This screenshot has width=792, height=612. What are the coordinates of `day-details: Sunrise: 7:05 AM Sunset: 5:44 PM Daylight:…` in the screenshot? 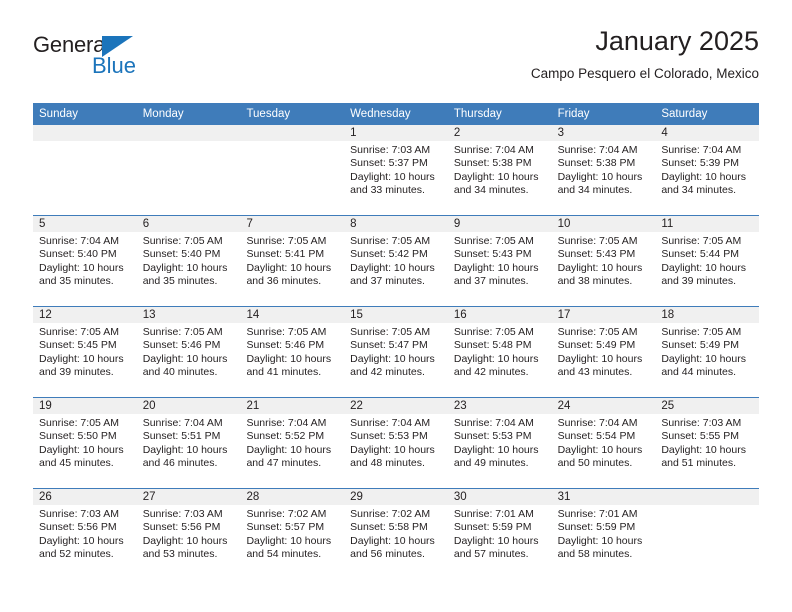 It's located at (707, 260).